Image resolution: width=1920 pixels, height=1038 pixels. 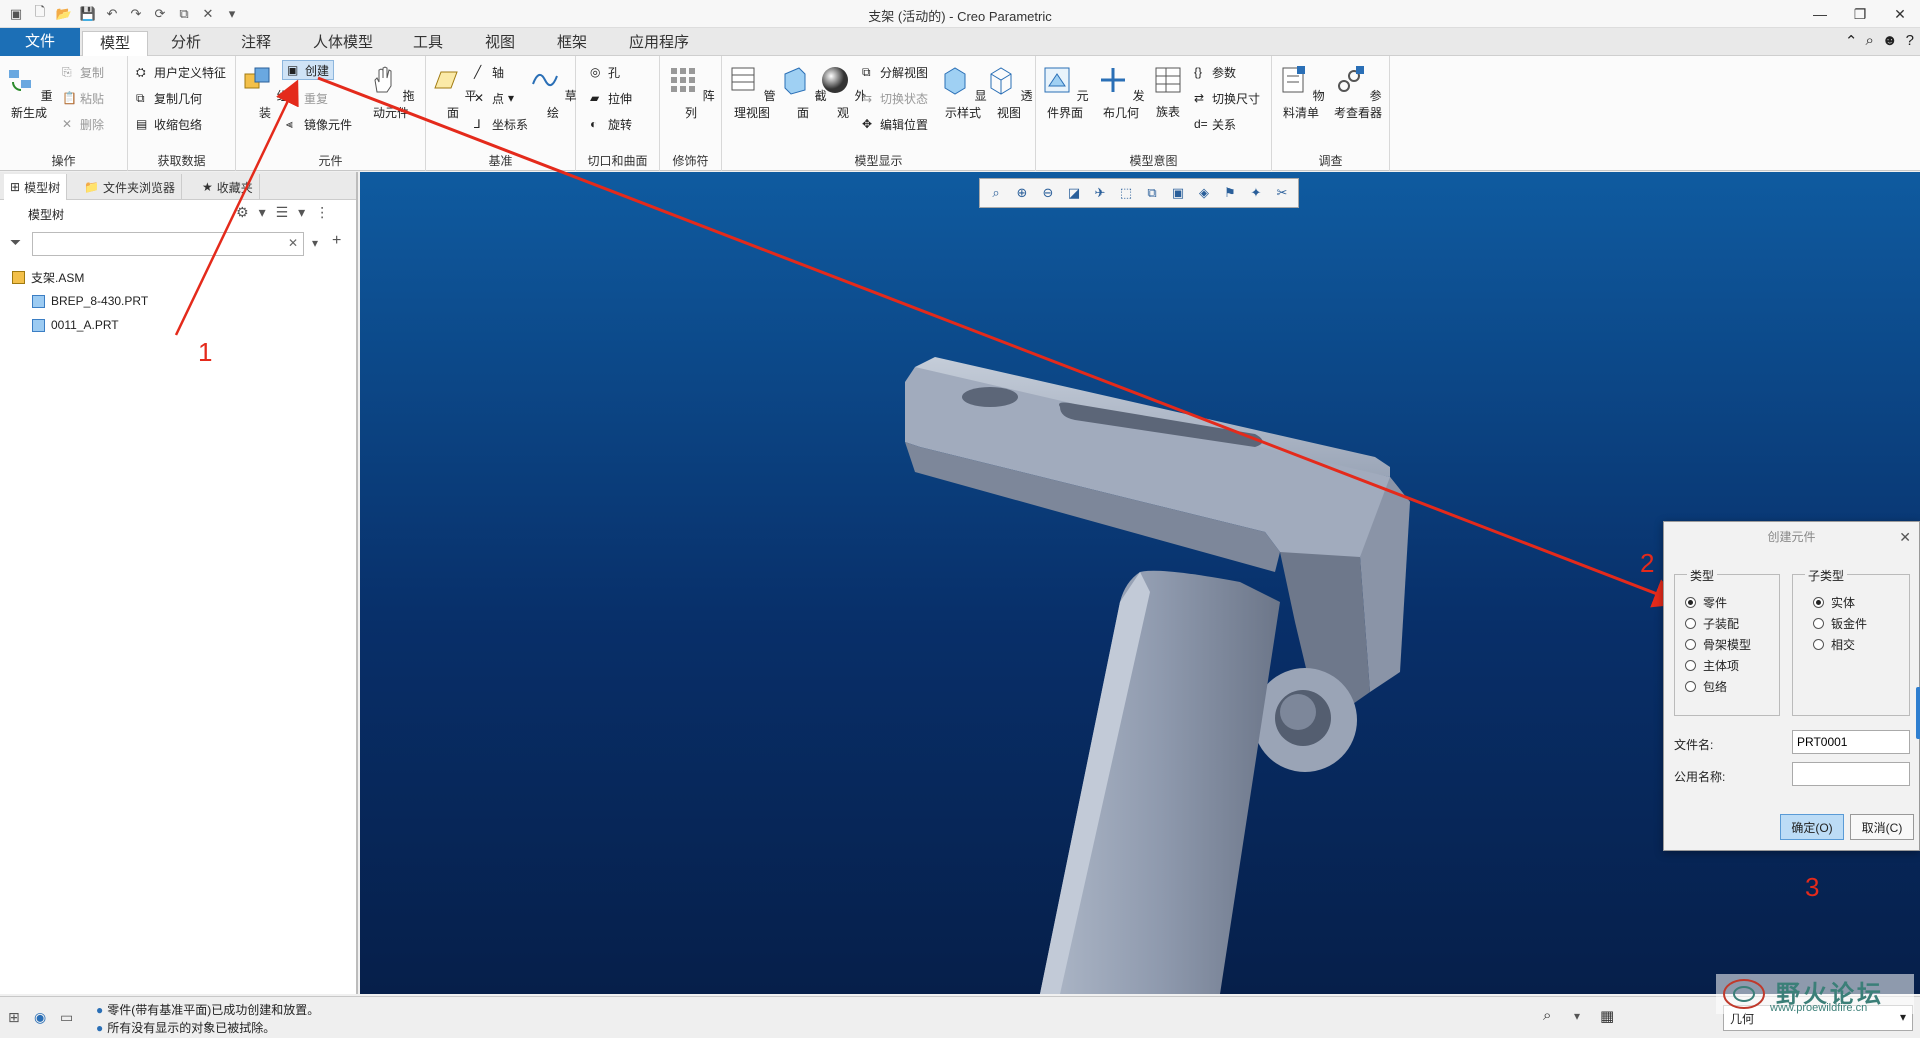 I want to click on fullscreen-icon: ▭, so click(x=66, y=1017).